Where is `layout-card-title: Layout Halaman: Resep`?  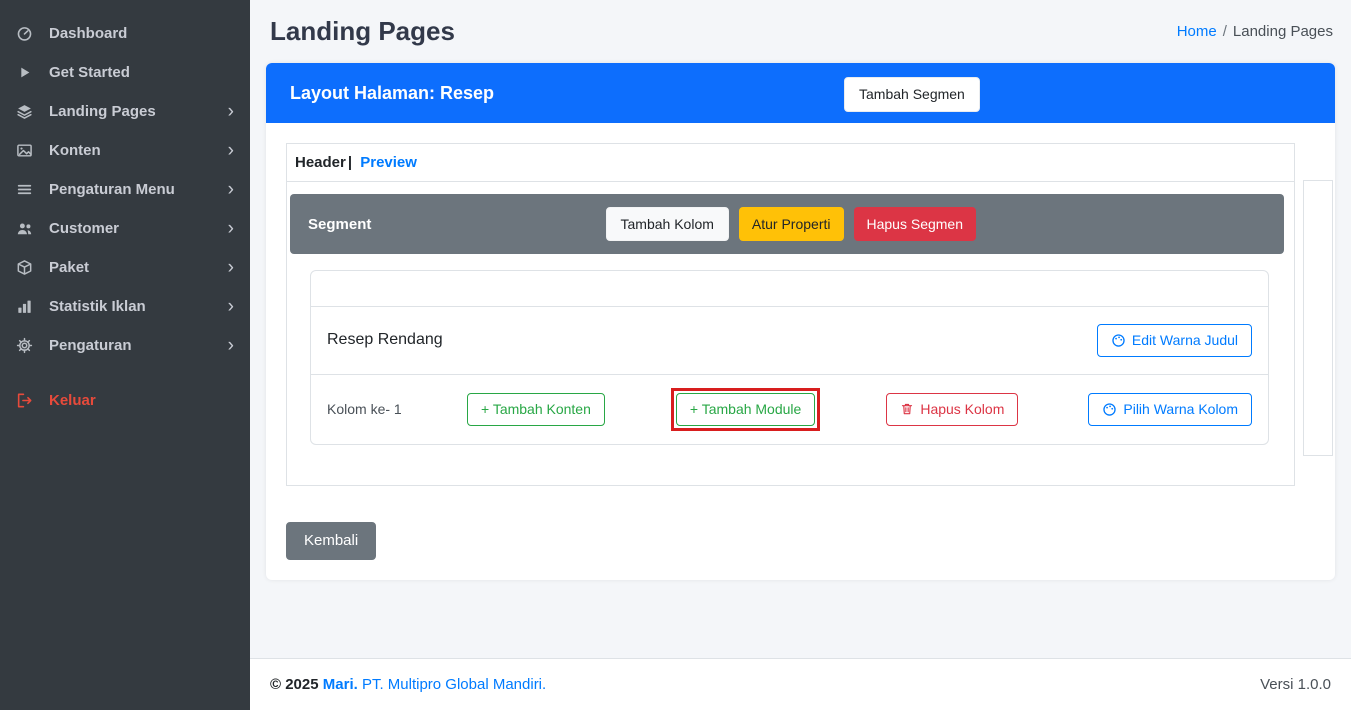
layout-card-title: Layout Halaman: Resep is located at coordinates (392, 92).